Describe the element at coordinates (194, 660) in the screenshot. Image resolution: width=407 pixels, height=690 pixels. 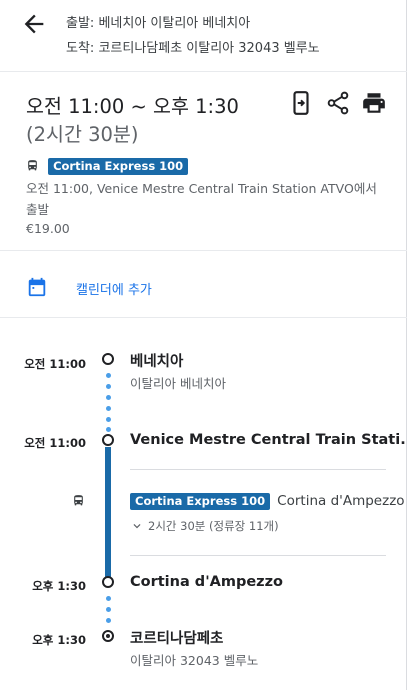
I see `end-address: 이탈리아 32043 벨루노` at that location.